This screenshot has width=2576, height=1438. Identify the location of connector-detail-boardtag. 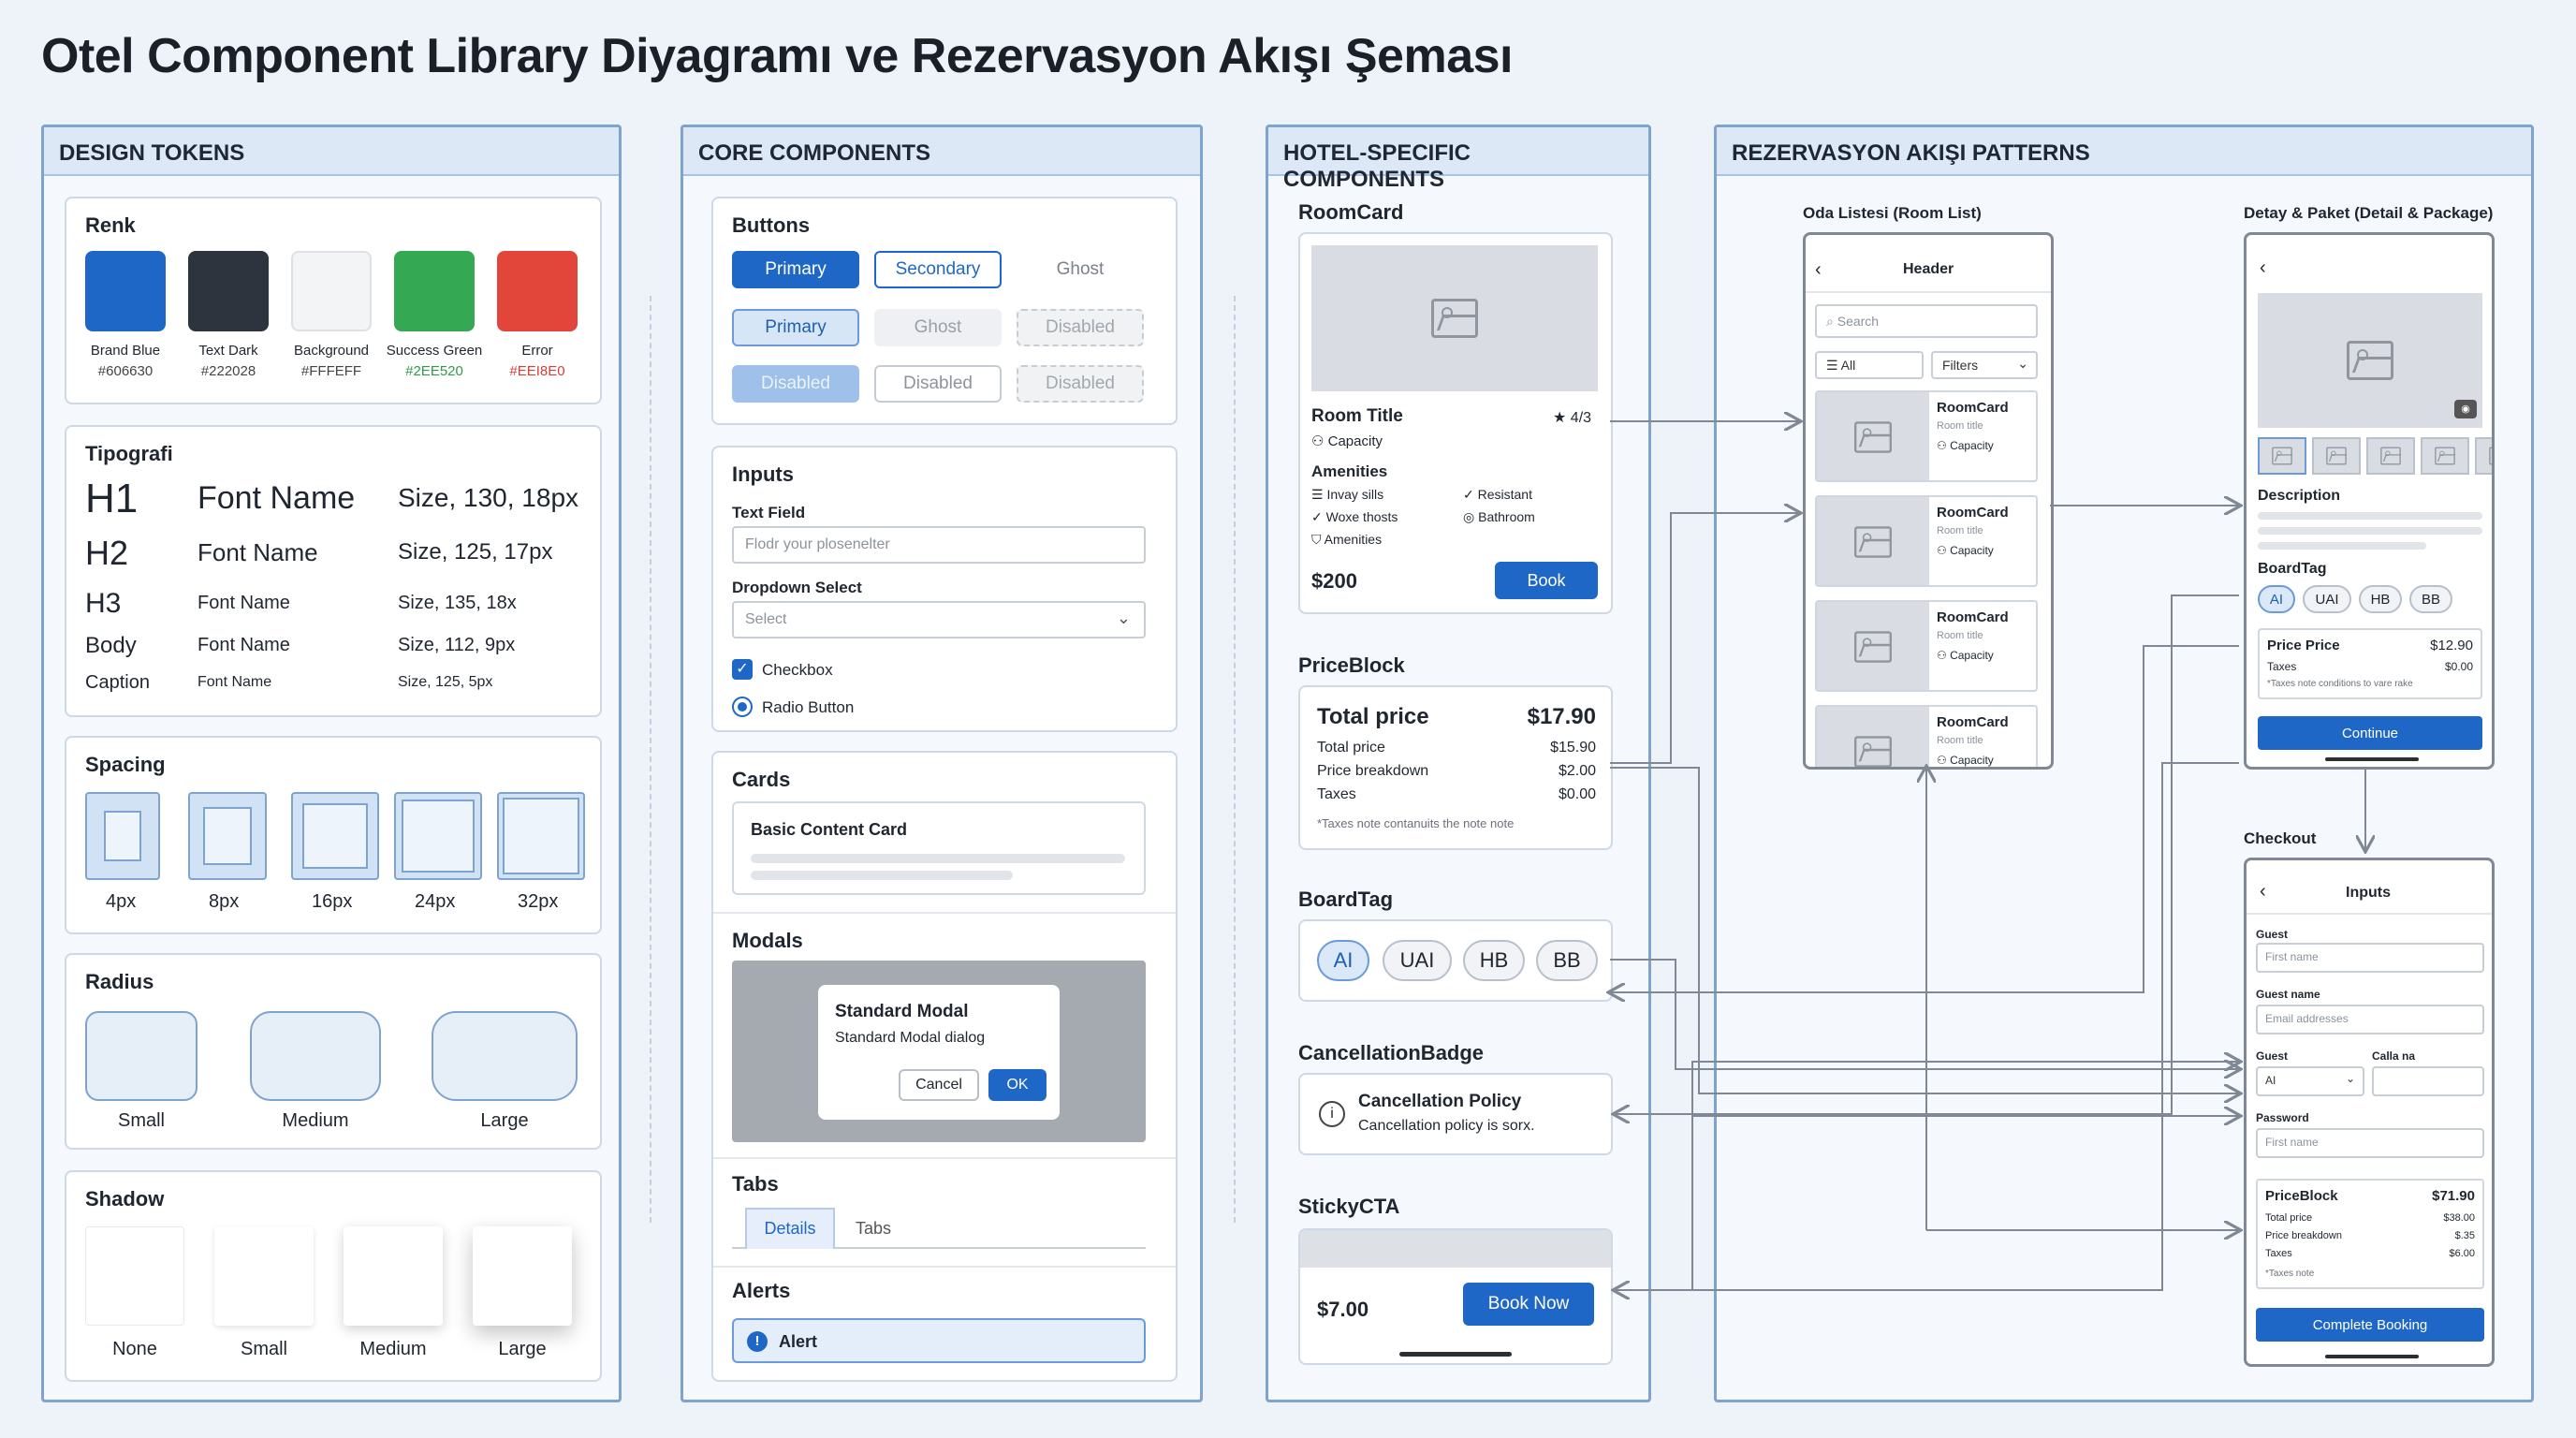
(1924, 818).